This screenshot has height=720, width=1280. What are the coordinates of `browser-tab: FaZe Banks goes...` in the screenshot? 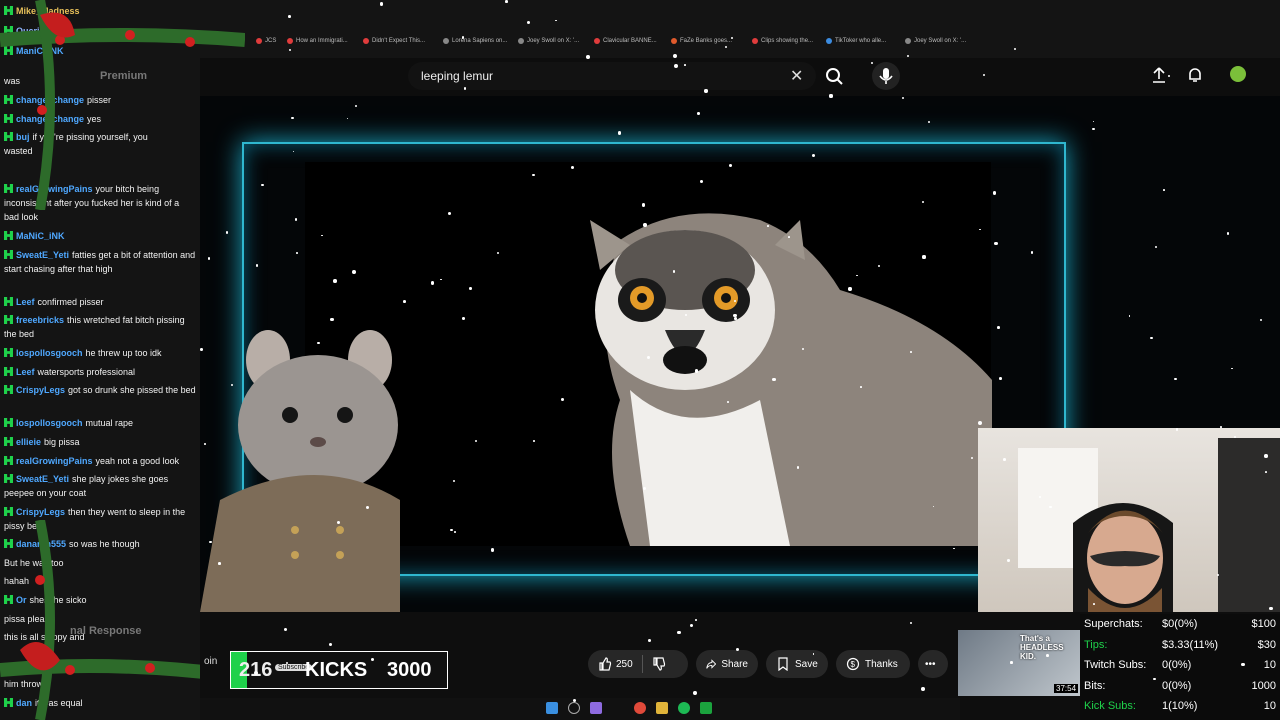 It's located at (701, 41).